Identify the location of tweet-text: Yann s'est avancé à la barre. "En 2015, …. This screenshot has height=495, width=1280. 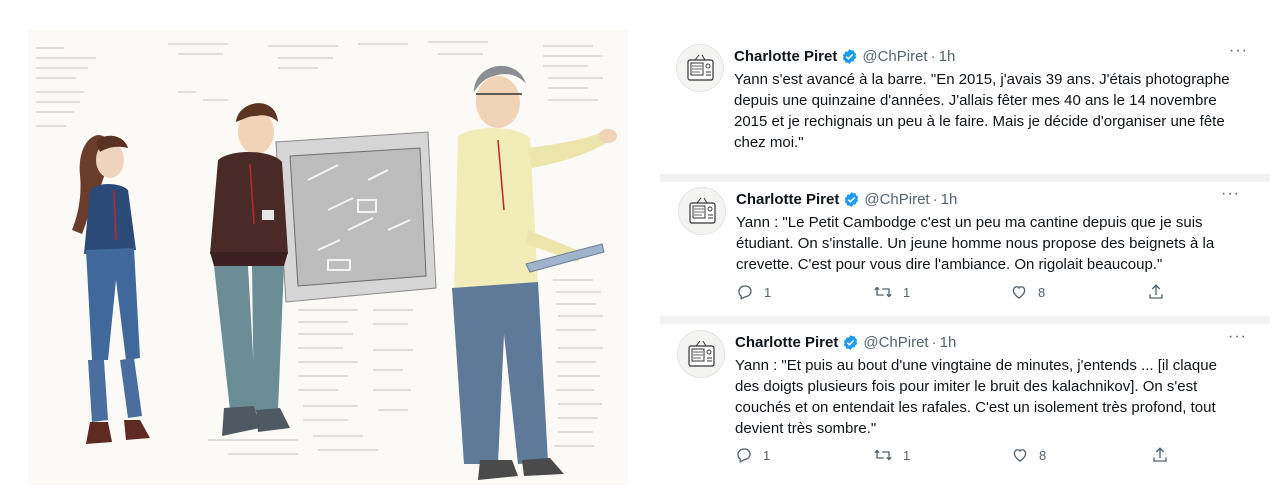
(982, 111).